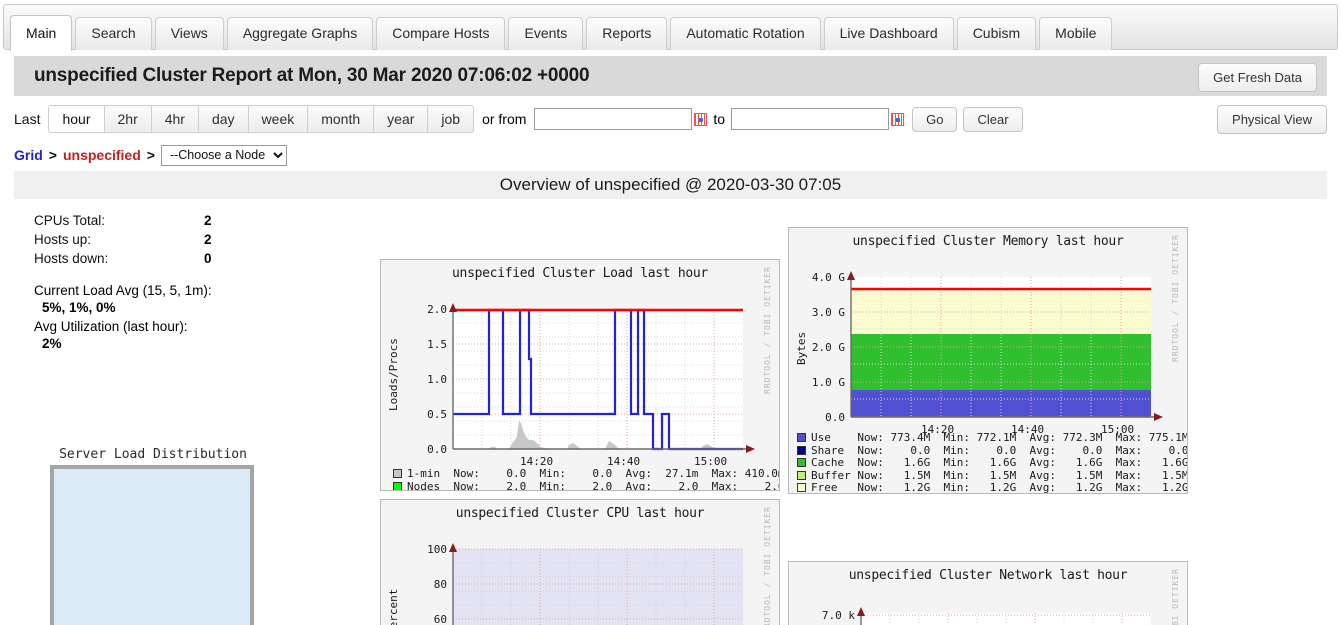  I want to click on breadcrumb-cluster-link: unspecified, so click(102, 155).